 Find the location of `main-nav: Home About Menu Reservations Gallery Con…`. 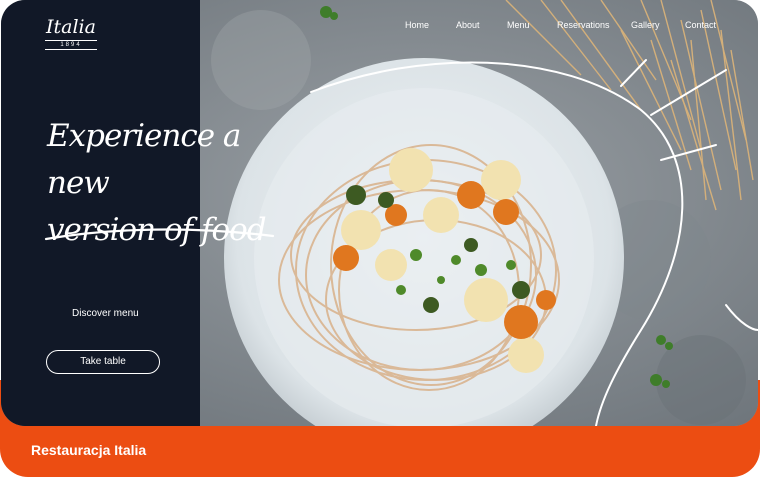

main-nav: Home About Menu Reservations Gallery Con… is located at coordinates (562, 26).